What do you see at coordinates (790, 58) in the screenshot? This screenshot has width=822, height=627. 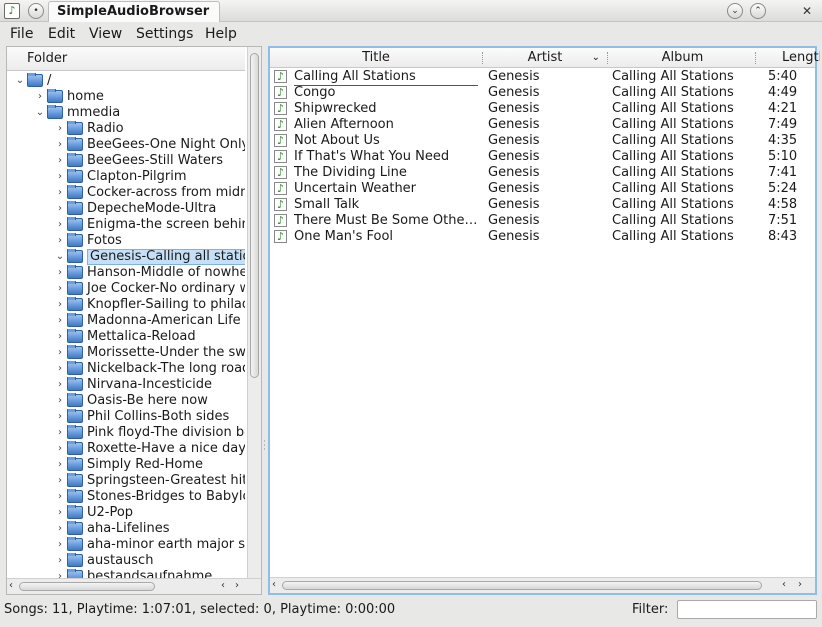 I see `column-length: Length` at bounding box center [790, 58].